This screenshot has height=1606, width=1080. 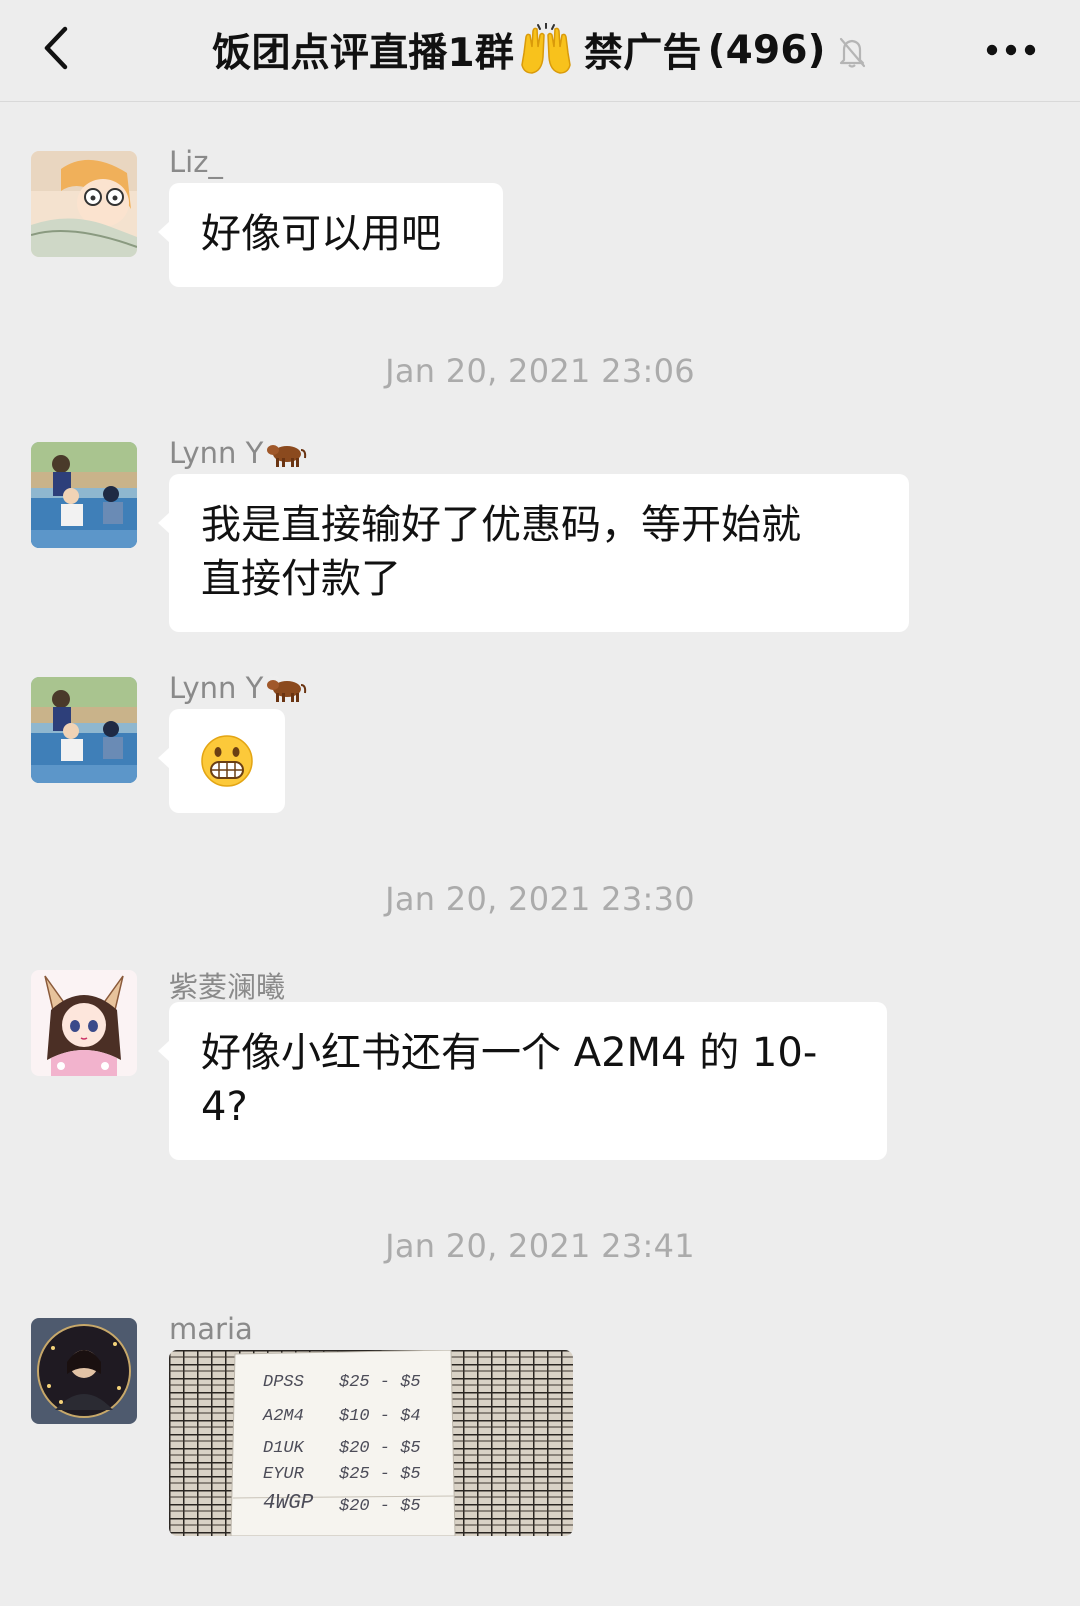 What do you see at coordinates (643, 53) in the screenshot?
I see `group-suffix: 禁广告` at bounding box center [643, 53].